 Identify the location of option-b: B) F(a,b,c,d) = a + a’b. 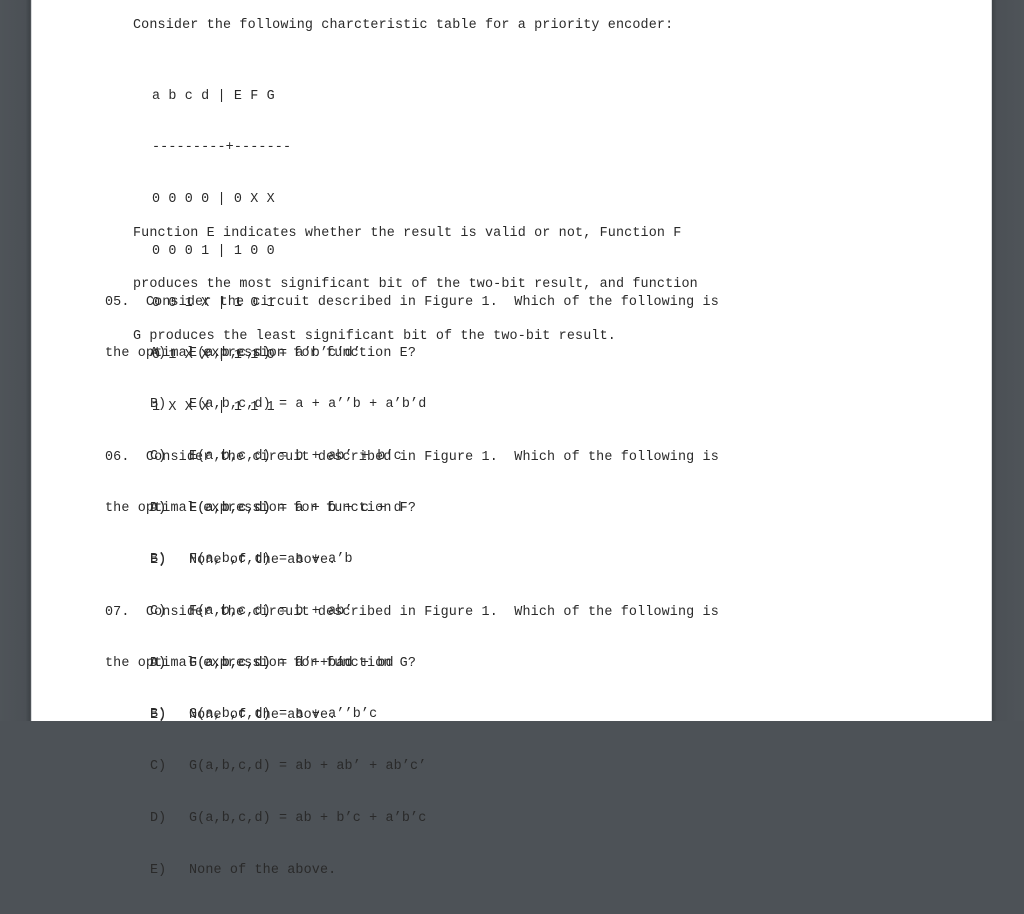
(272, 559).